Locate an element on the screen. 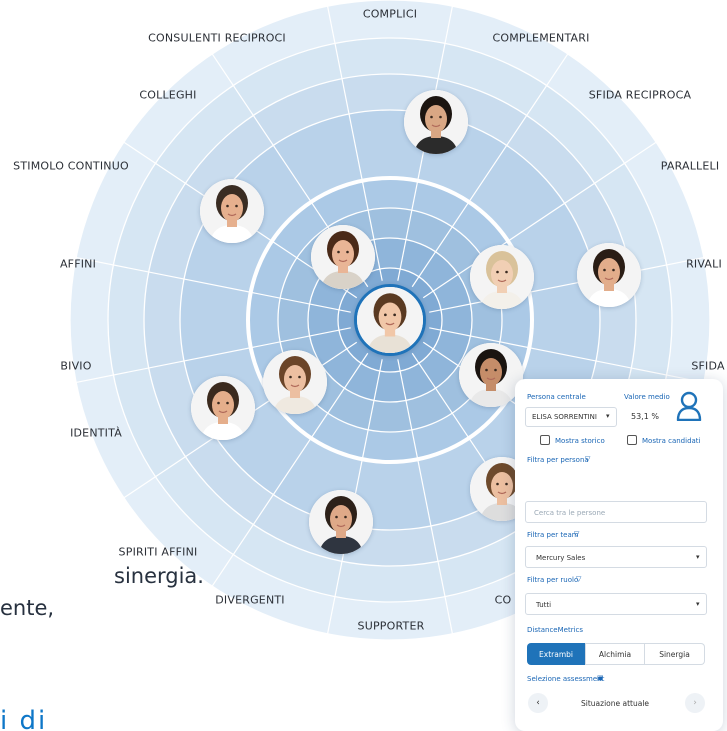 This screenshot has height=731, width=727. avatar-rivali is located at coordinates (609, 275).